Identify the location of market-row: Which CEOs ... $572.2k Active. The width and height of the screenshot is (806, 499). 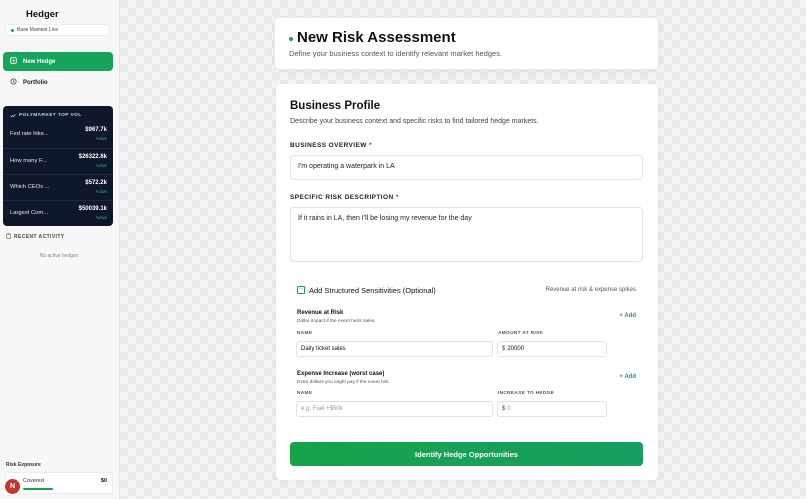
(58, 187).